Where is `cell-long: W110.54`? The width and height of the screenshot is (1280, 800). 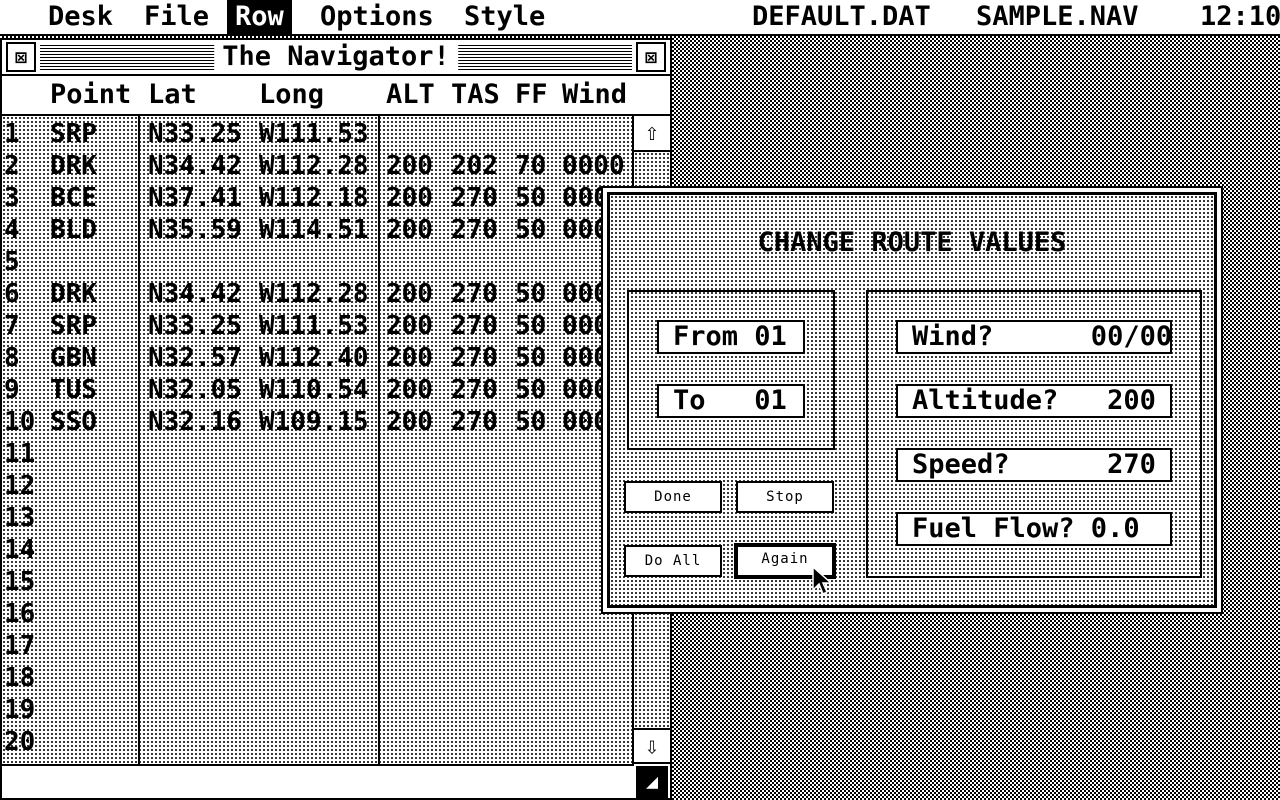 cell-long: W110.54 is located at coordinates (314, 390).